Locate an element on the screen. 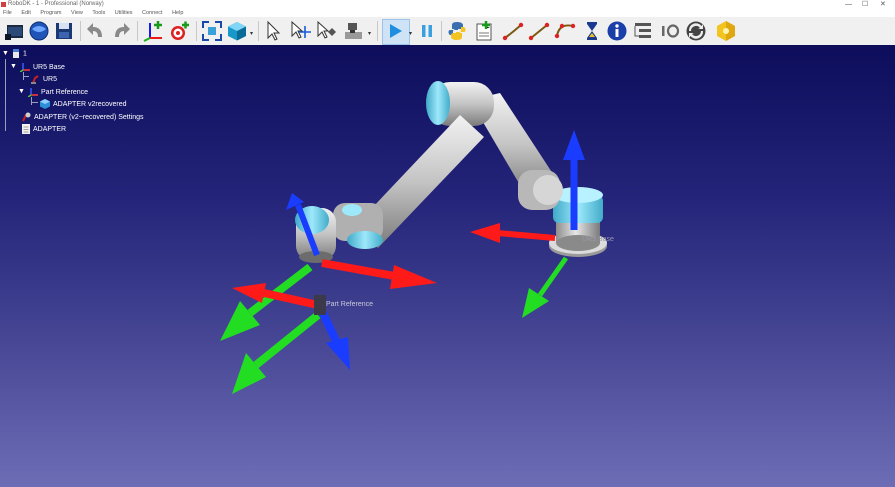  undo-icon is located at coordinates (96, 31).